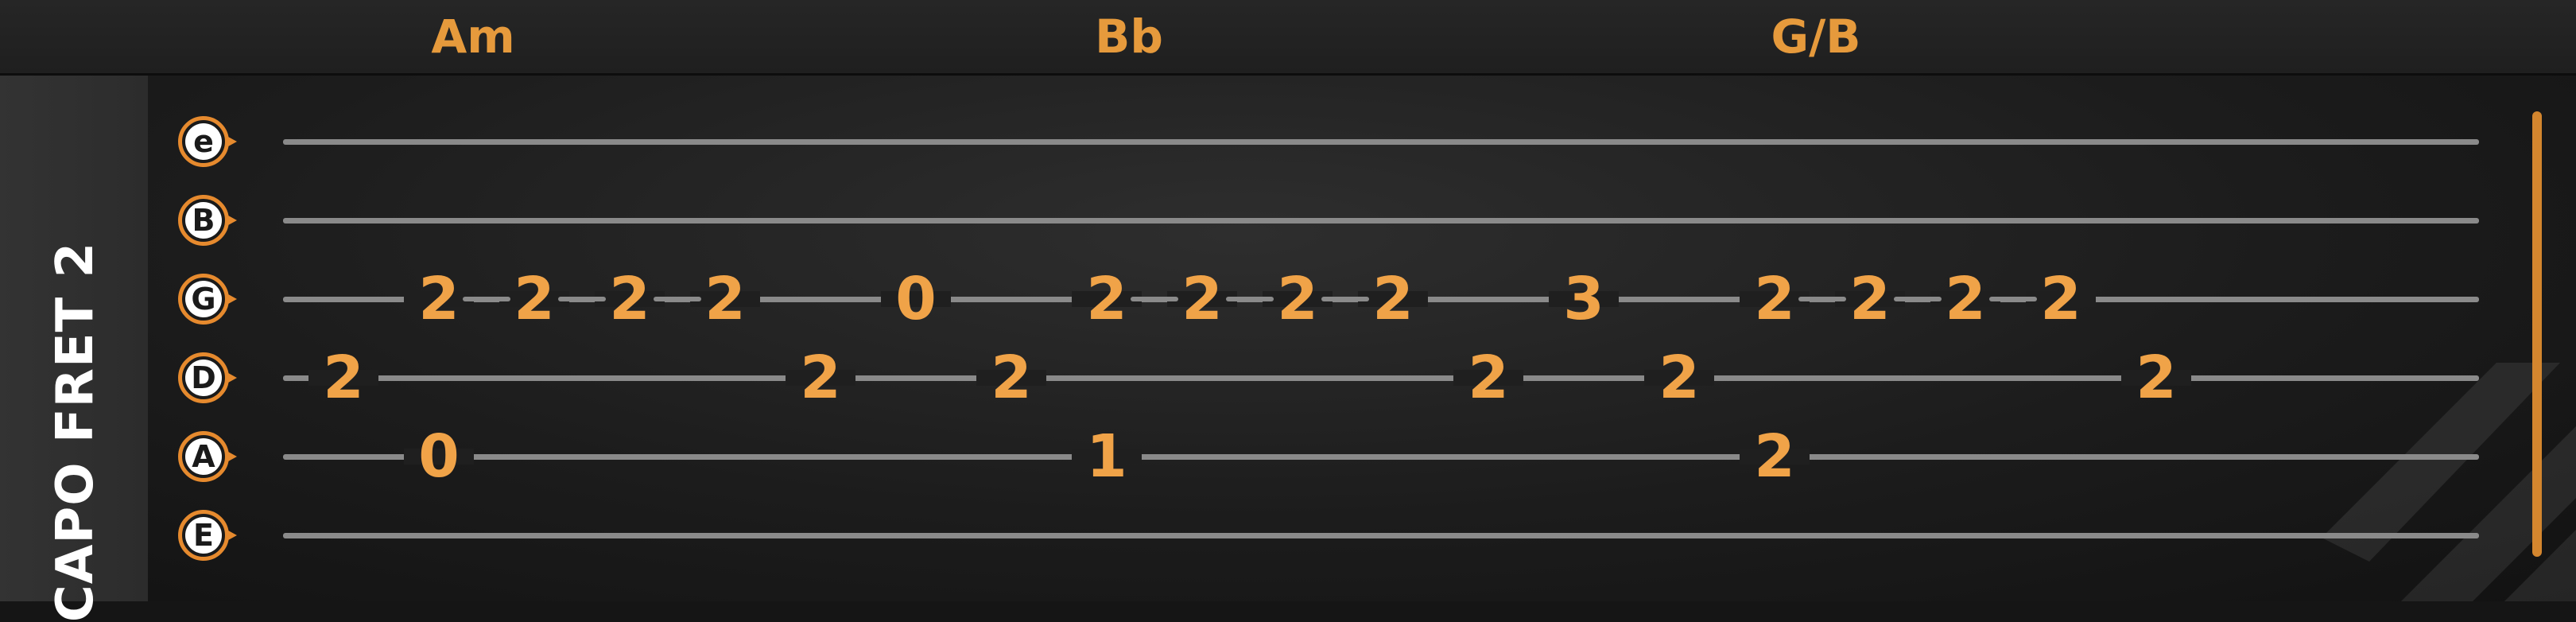  What do you see at coordinates (1583, 299) in the screenshot?
I see `fret-number: 3` at bounding box center [1583, 299].